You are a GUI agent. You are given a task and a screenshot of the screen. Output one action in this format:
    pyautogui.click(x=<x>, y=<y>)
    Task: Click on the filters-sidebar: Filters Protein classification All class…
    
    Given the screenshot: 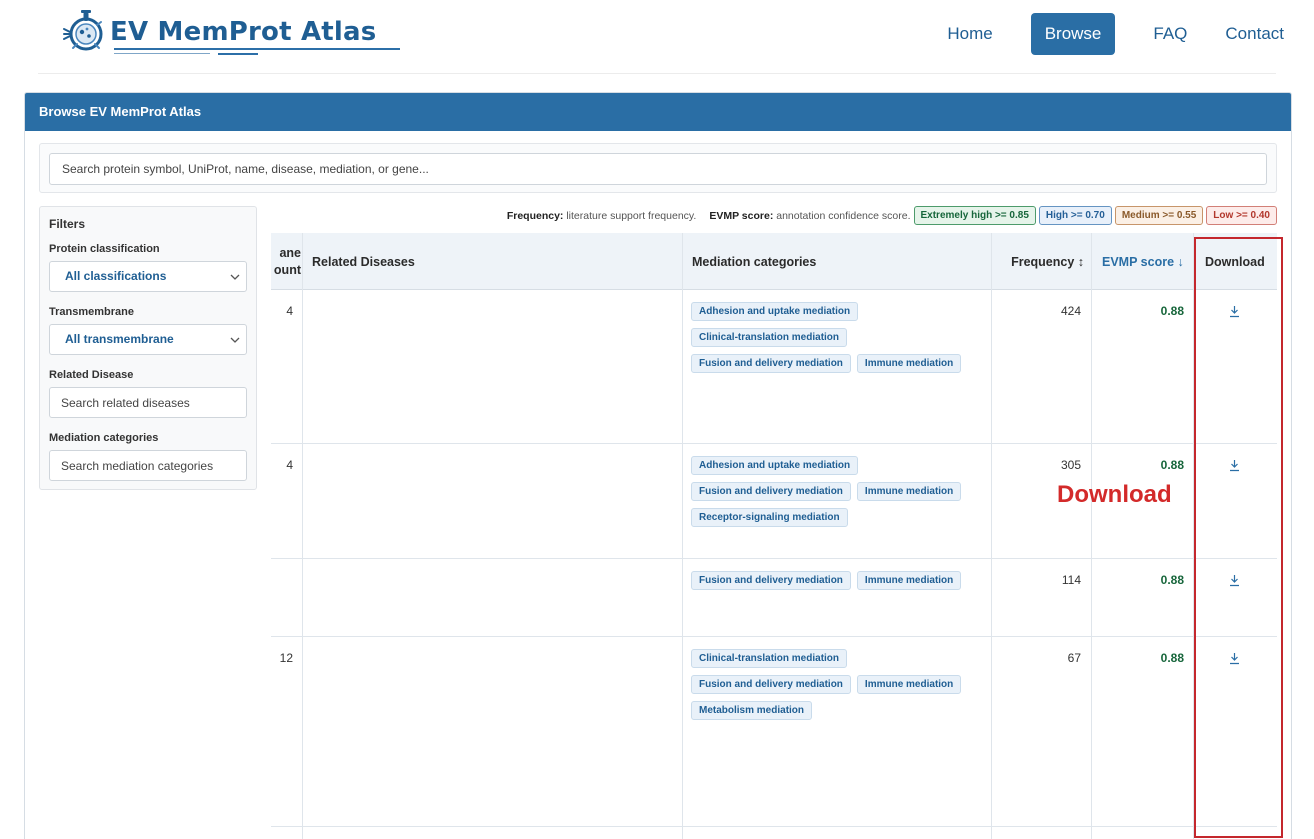 What is the action you would take?
    pyautogui.click(x=148, y=348)
    